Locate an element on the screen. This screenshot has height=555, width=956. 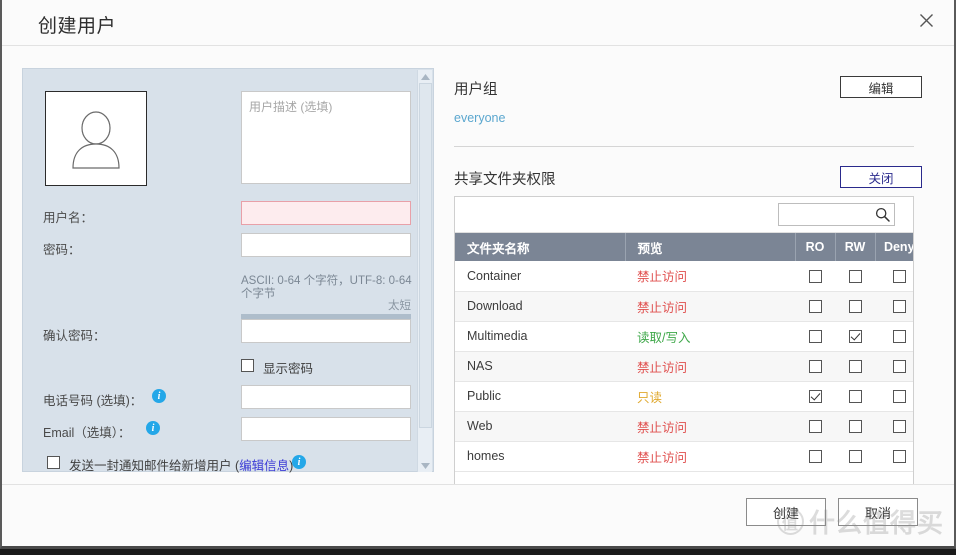
search-box is located at coordinates (836, 214).